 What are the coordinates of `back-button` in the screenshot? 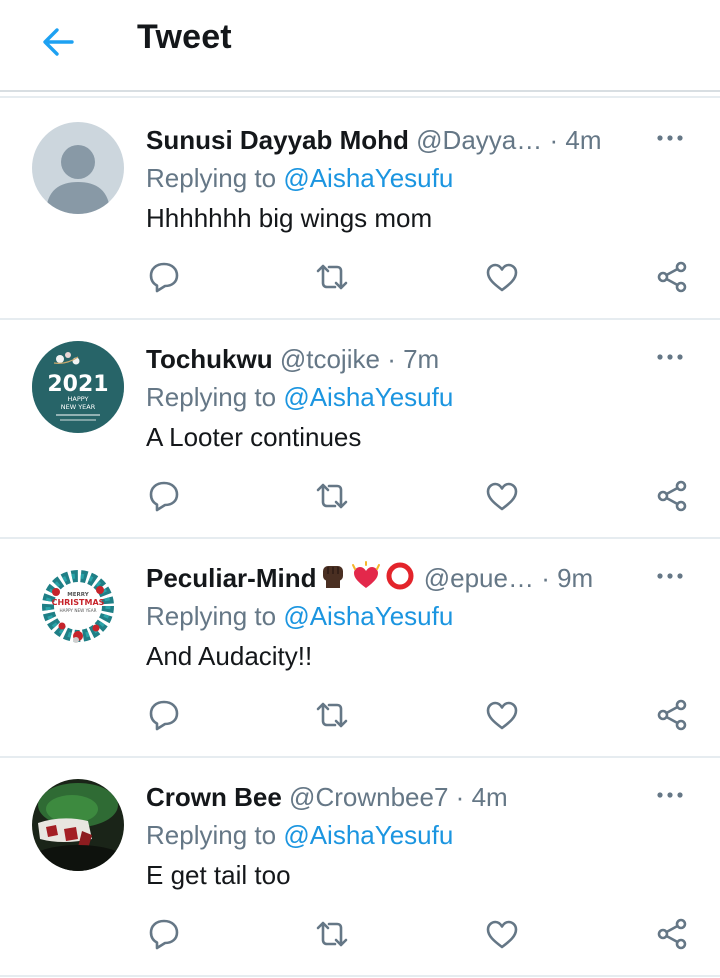 It's located at (58, 42).